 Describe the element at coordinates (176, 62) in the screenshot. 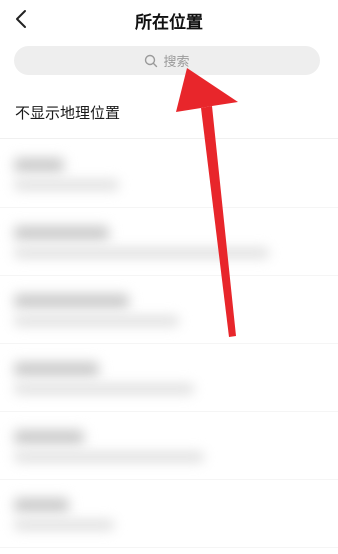

I see `search-placeholder: 搜索` at that location.